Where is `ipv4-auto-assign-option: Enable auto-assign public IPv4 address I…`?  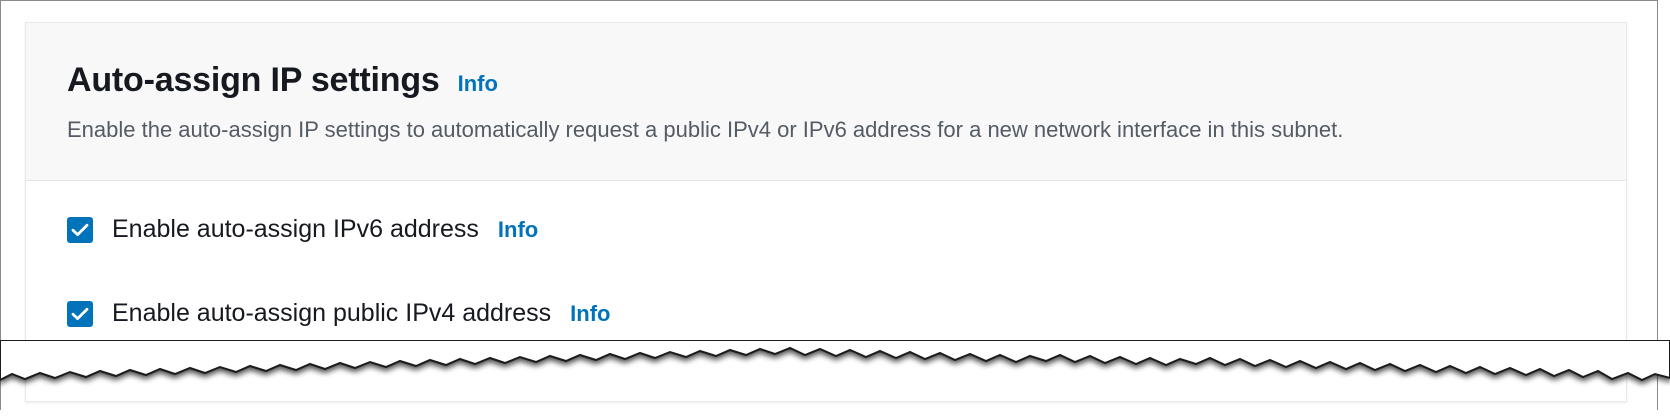
ipv4-auto-assign-option: Enable auto-assign public IPv4 address I… is located at coordinates (339, 313).